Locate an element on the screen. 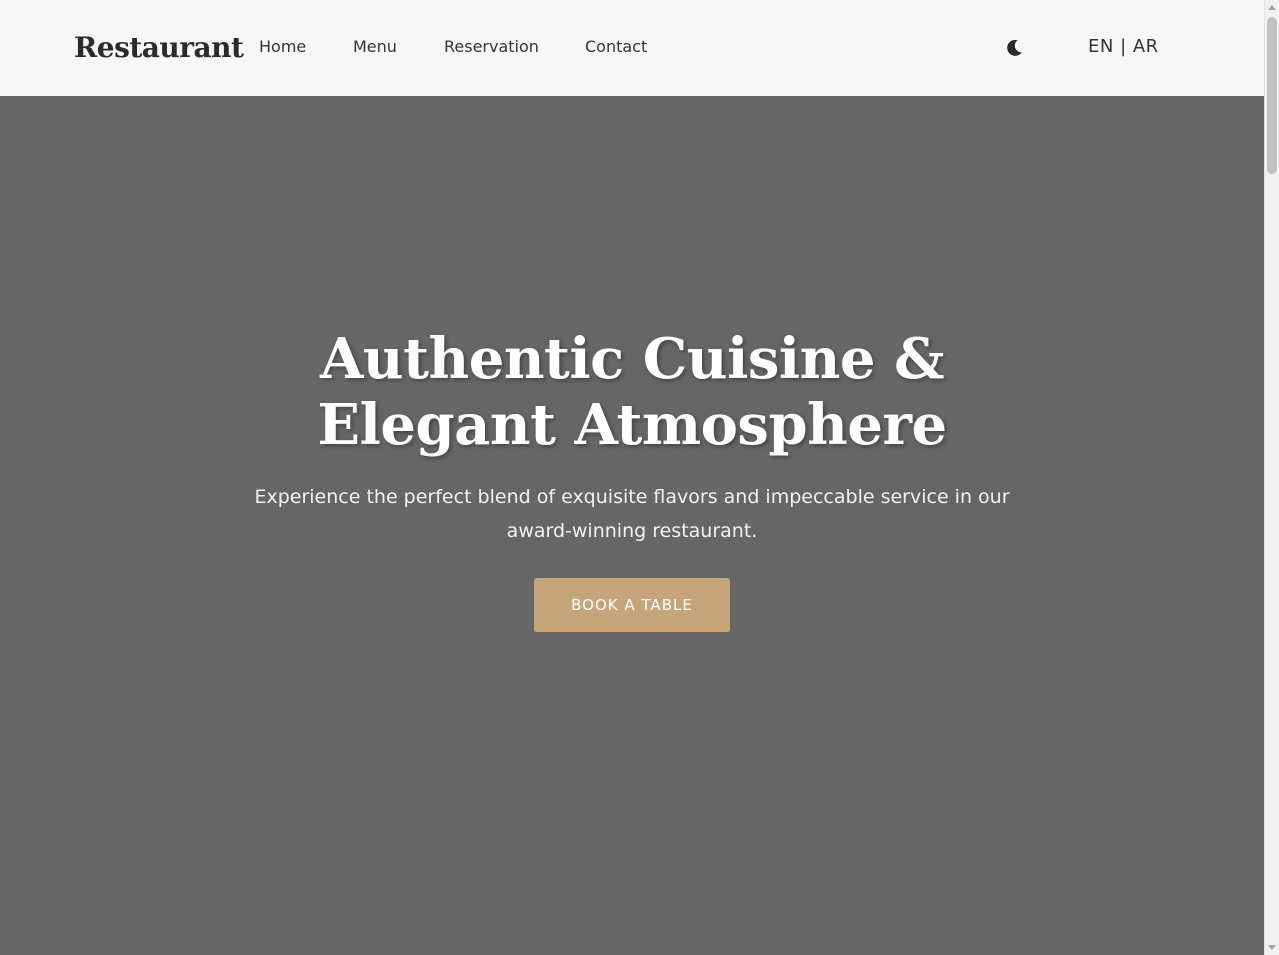 This screenshot has width=1279, height=955. hero-title: Authentic Cuisine & Elegant Atmosphere is located at coordinates (632, 392).